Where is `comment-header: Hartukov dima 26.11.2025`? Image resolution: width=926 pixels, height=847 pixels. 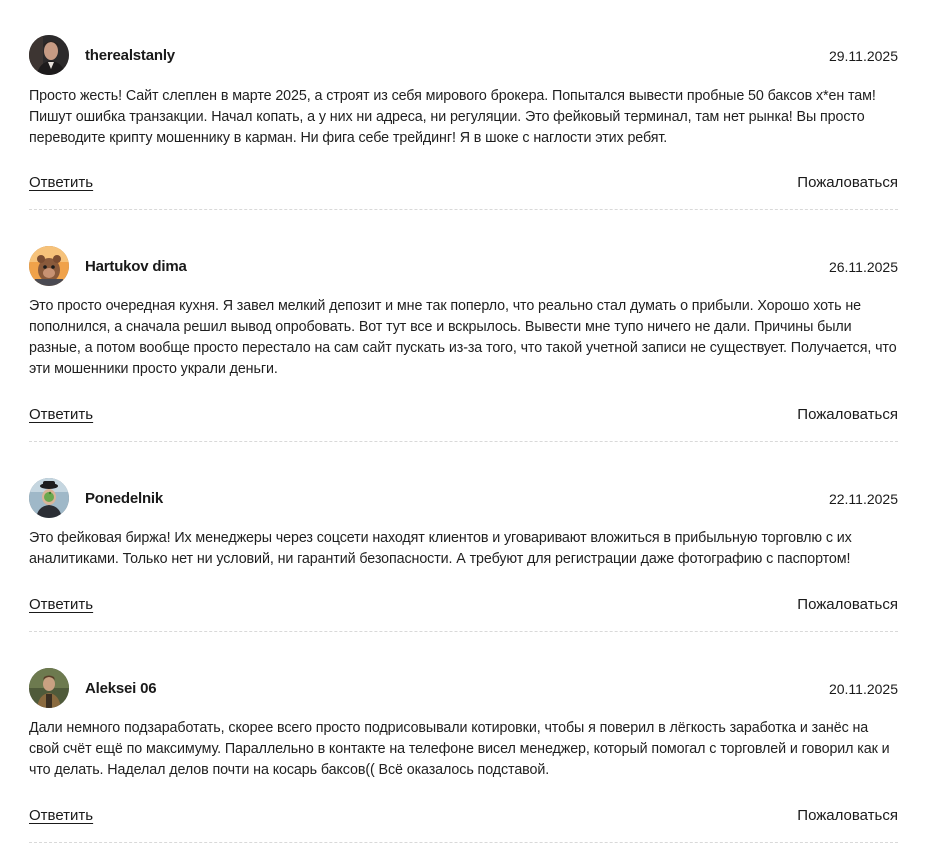
comment-header: Hartukov dima 26.11.2025 is located at coordinates (463, 267).